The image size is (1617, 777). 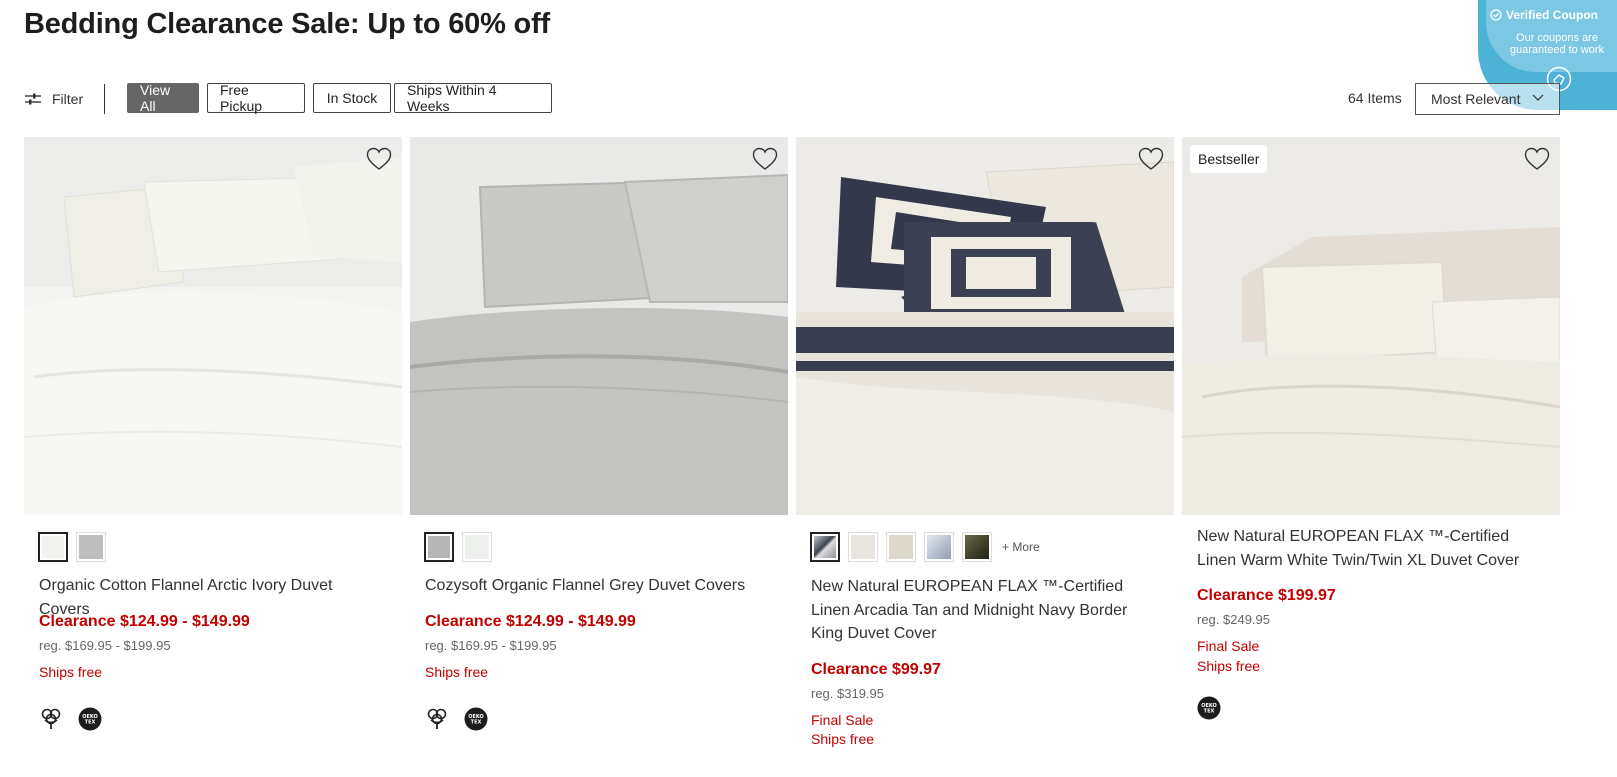 I want to click on product-image: Bestseller, so click(x=1371, y=326).